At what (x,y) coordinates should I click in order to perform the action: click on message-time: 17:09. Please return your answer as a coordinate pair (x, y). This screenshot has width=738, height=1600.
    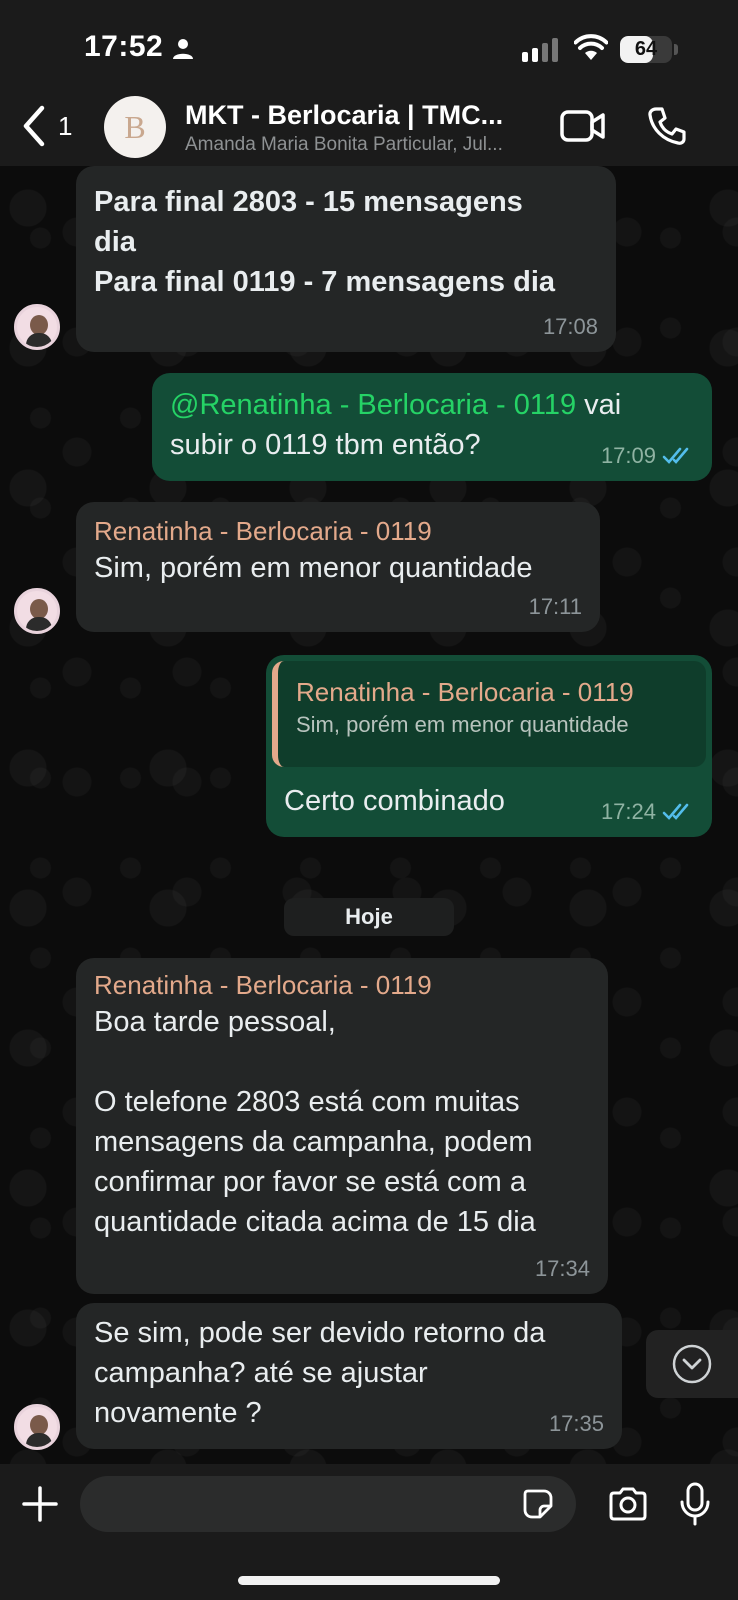
    Looking at the image, I should click on (628, 455).